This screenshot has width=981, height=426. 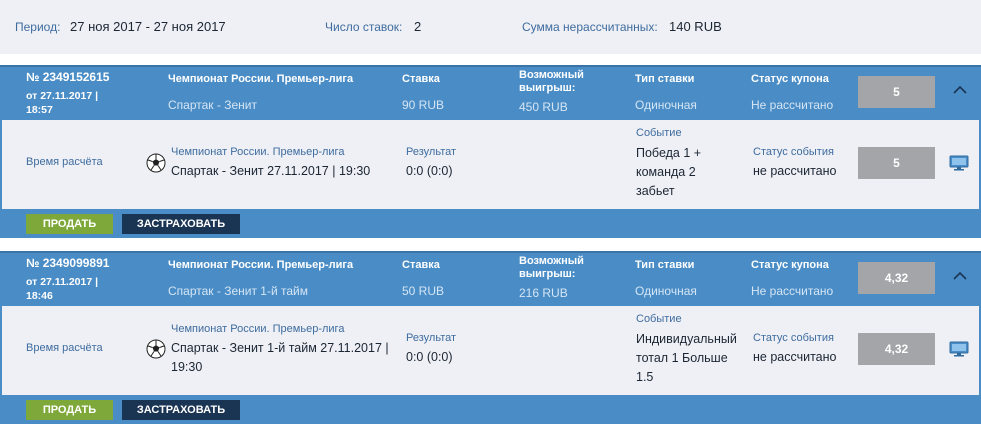 What do you see at coordinates (590, 27) in the screenshot?
I see `unsettled-sum-label: Сумма нерассчитанных:` at bounding box center [590, 27].